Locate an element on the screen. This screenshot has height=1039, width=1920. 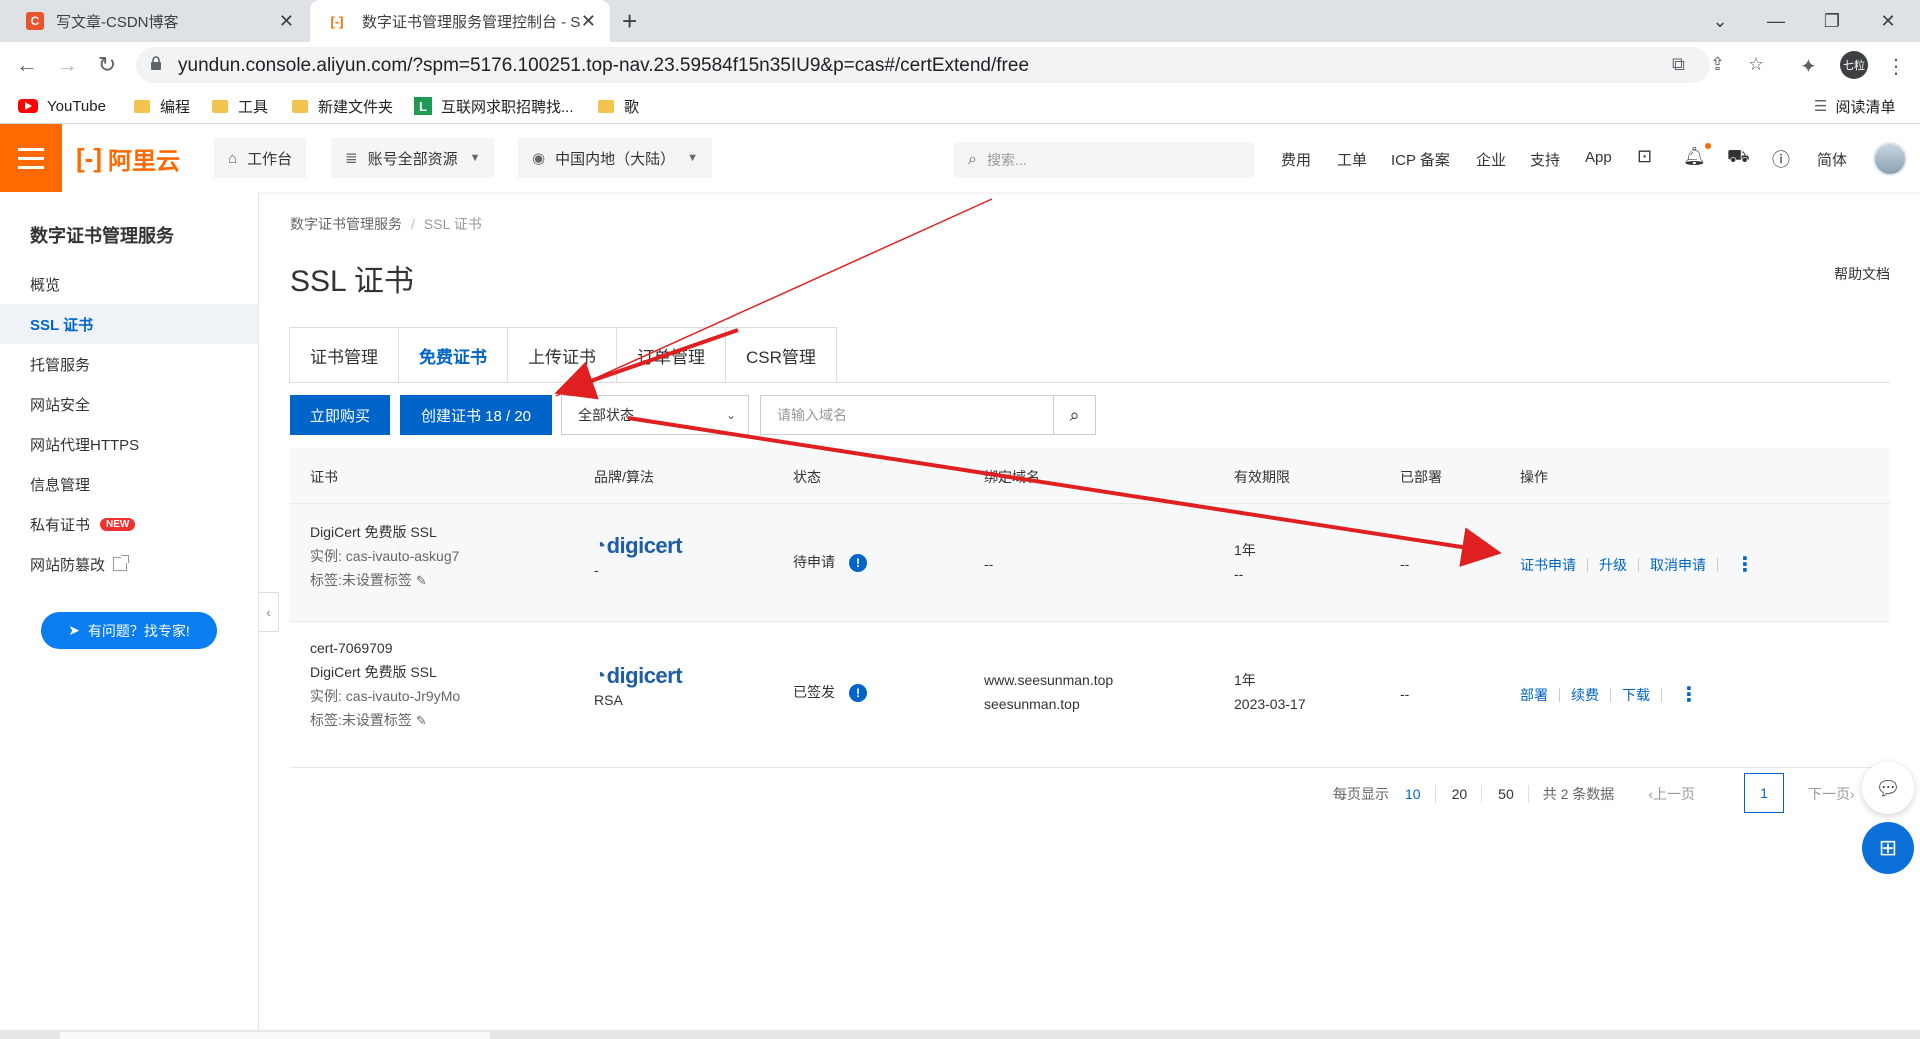
account-resources-dropdown: ≣ 账号全部资源 ▼ is located at coordinates (413, 158).